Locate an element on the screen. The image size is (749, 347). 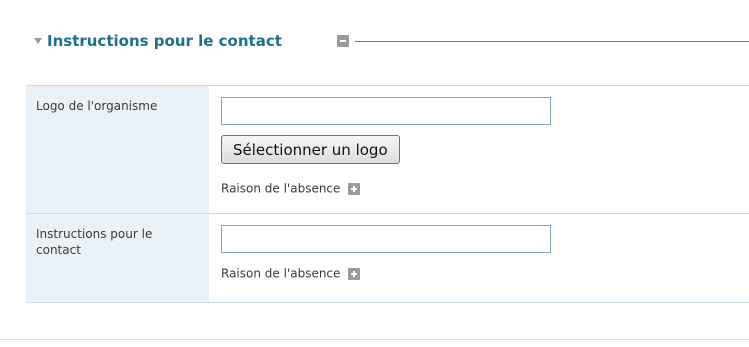
field-label-instructions: Instructions pour le contact is located at coordinates (94, 242).